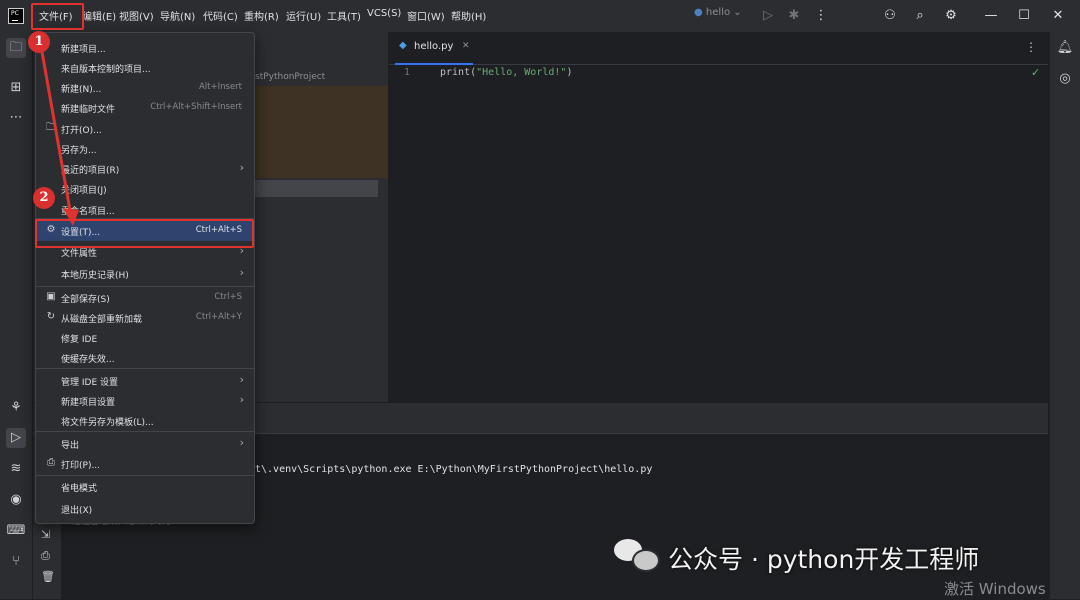  Describe the element at coordinates (426, 15) in the screenshot. I see `menu-window: 窗口(W)` at that location.